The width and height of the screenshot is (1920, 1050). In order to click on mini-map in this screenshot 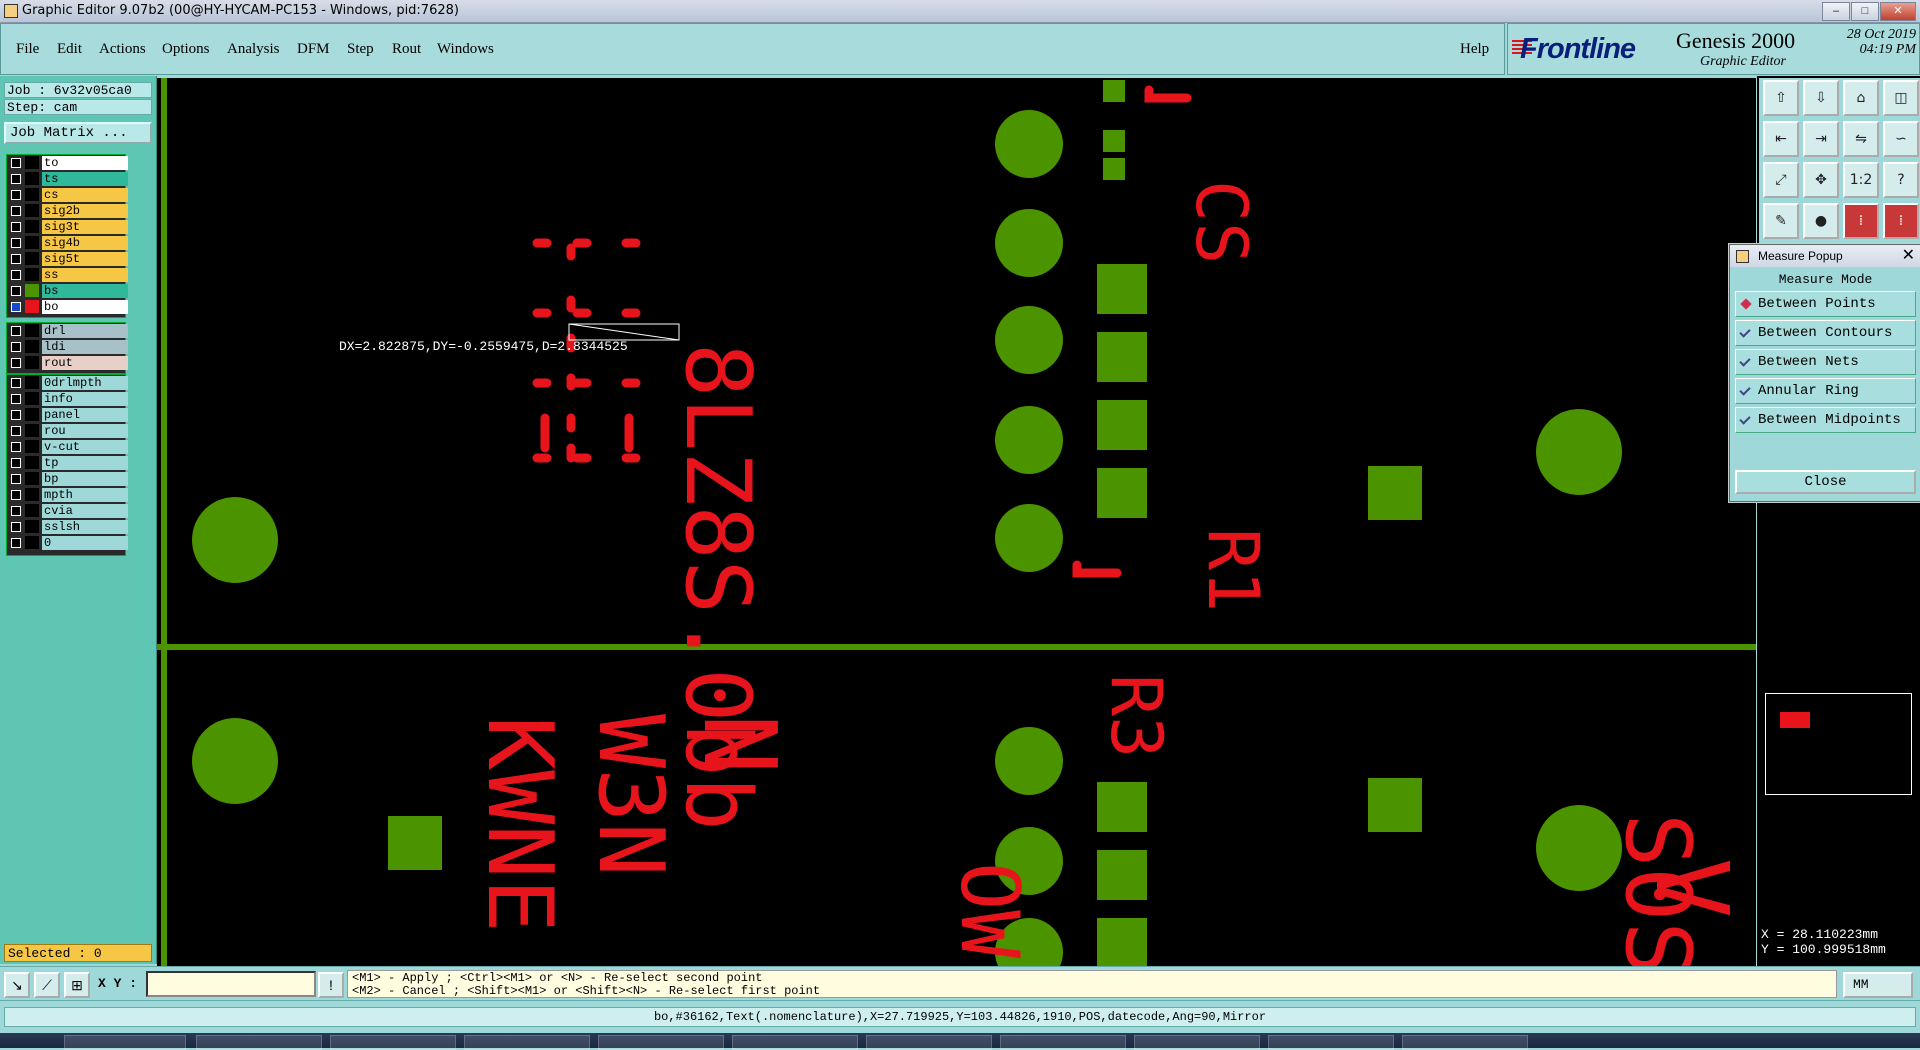, I will do `click(1838, 744)`.